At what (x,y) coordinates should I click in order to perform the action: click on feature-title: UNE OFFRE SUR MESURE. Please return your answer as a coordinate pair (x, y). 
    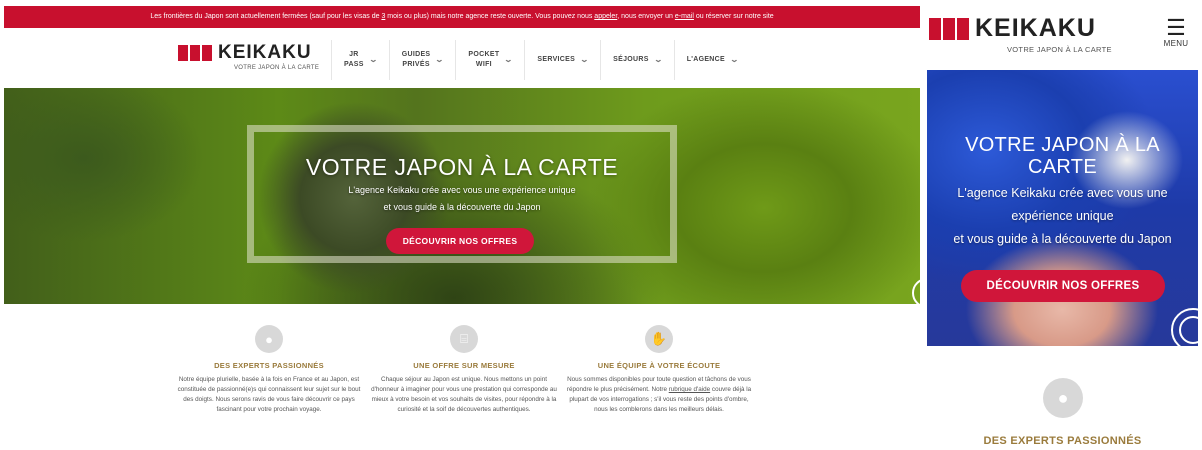
    Looking at the image, I should click on (464, 365).